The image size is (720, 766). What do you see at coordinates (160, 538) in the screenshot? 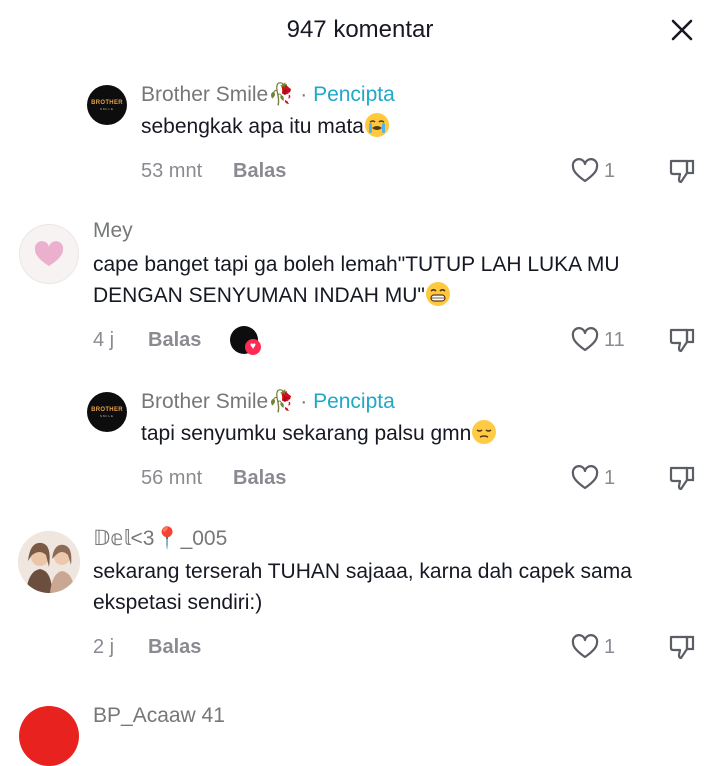
I see `comment-username: 𝔻𝕖𝕝<3📍_005` at bounding box center [160, 538].